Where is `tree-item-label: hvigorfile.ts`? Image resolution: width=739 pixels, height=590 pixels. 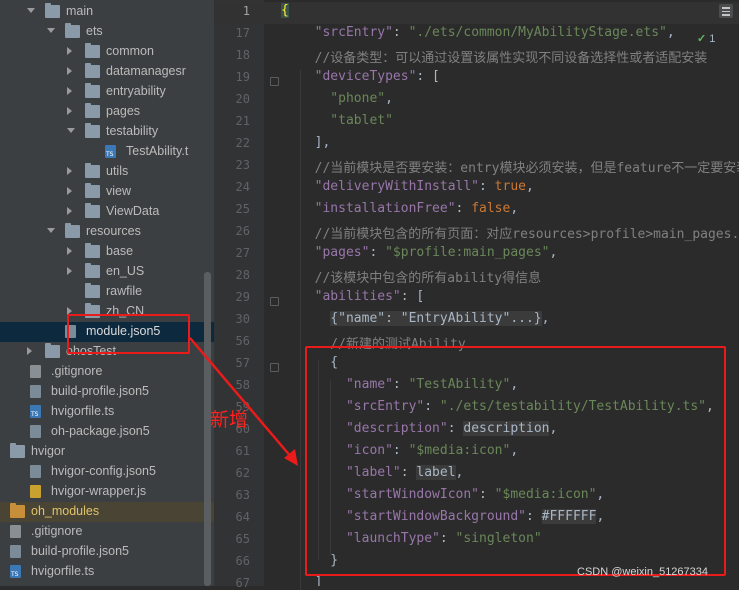 tree-item-label: hvigorfile.ts is located at coordinates (83, 411).